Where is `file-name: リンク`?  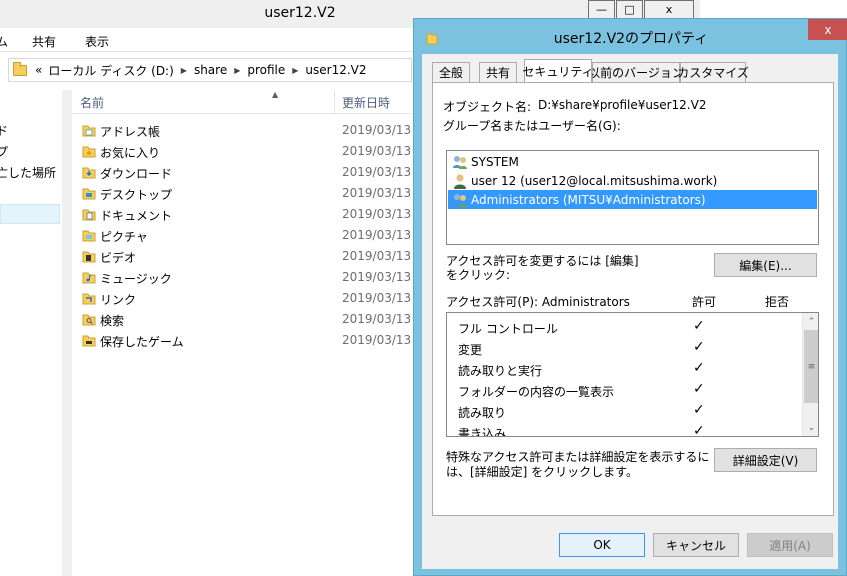 file-name: リンク is located at coordinates (118, 300).